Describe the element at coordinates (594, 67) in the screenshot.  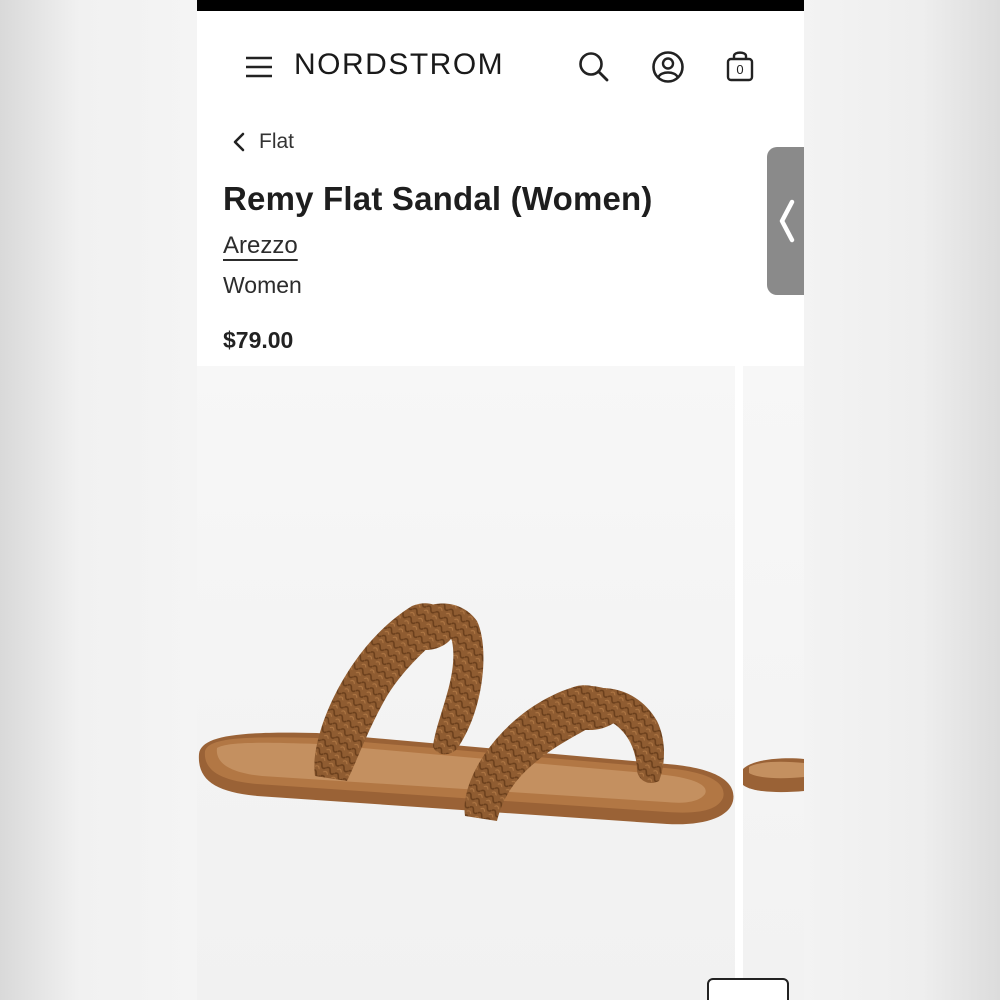
I see `search-icon` at that location.